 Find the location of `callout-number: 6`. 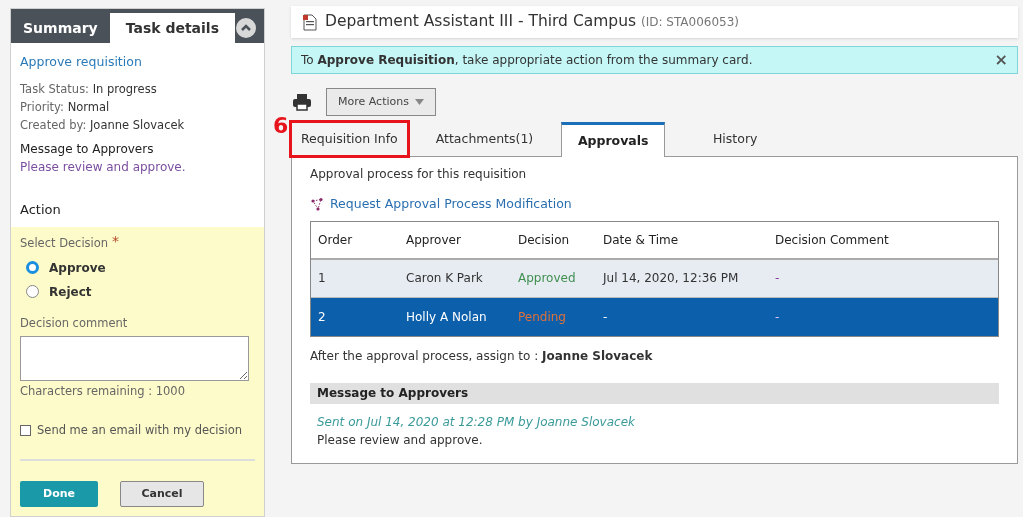

callout-number: 6 is located at coordinates (281, 126).